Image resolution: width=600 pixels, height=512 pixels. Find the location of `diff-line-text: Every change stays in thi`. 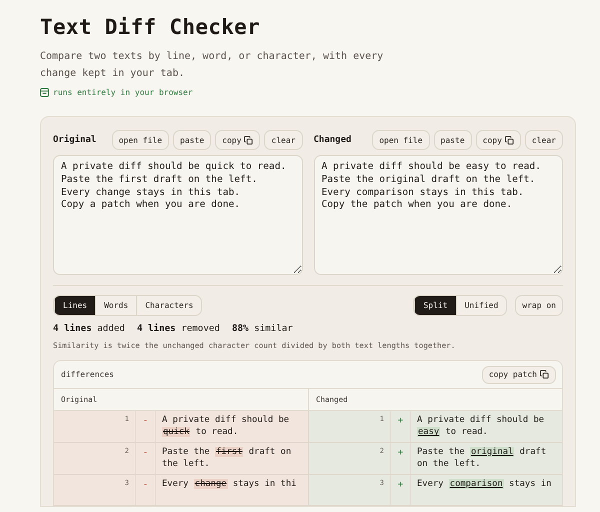

diff-line-text: Every change stays in thi is located at coordinates (229, 484).